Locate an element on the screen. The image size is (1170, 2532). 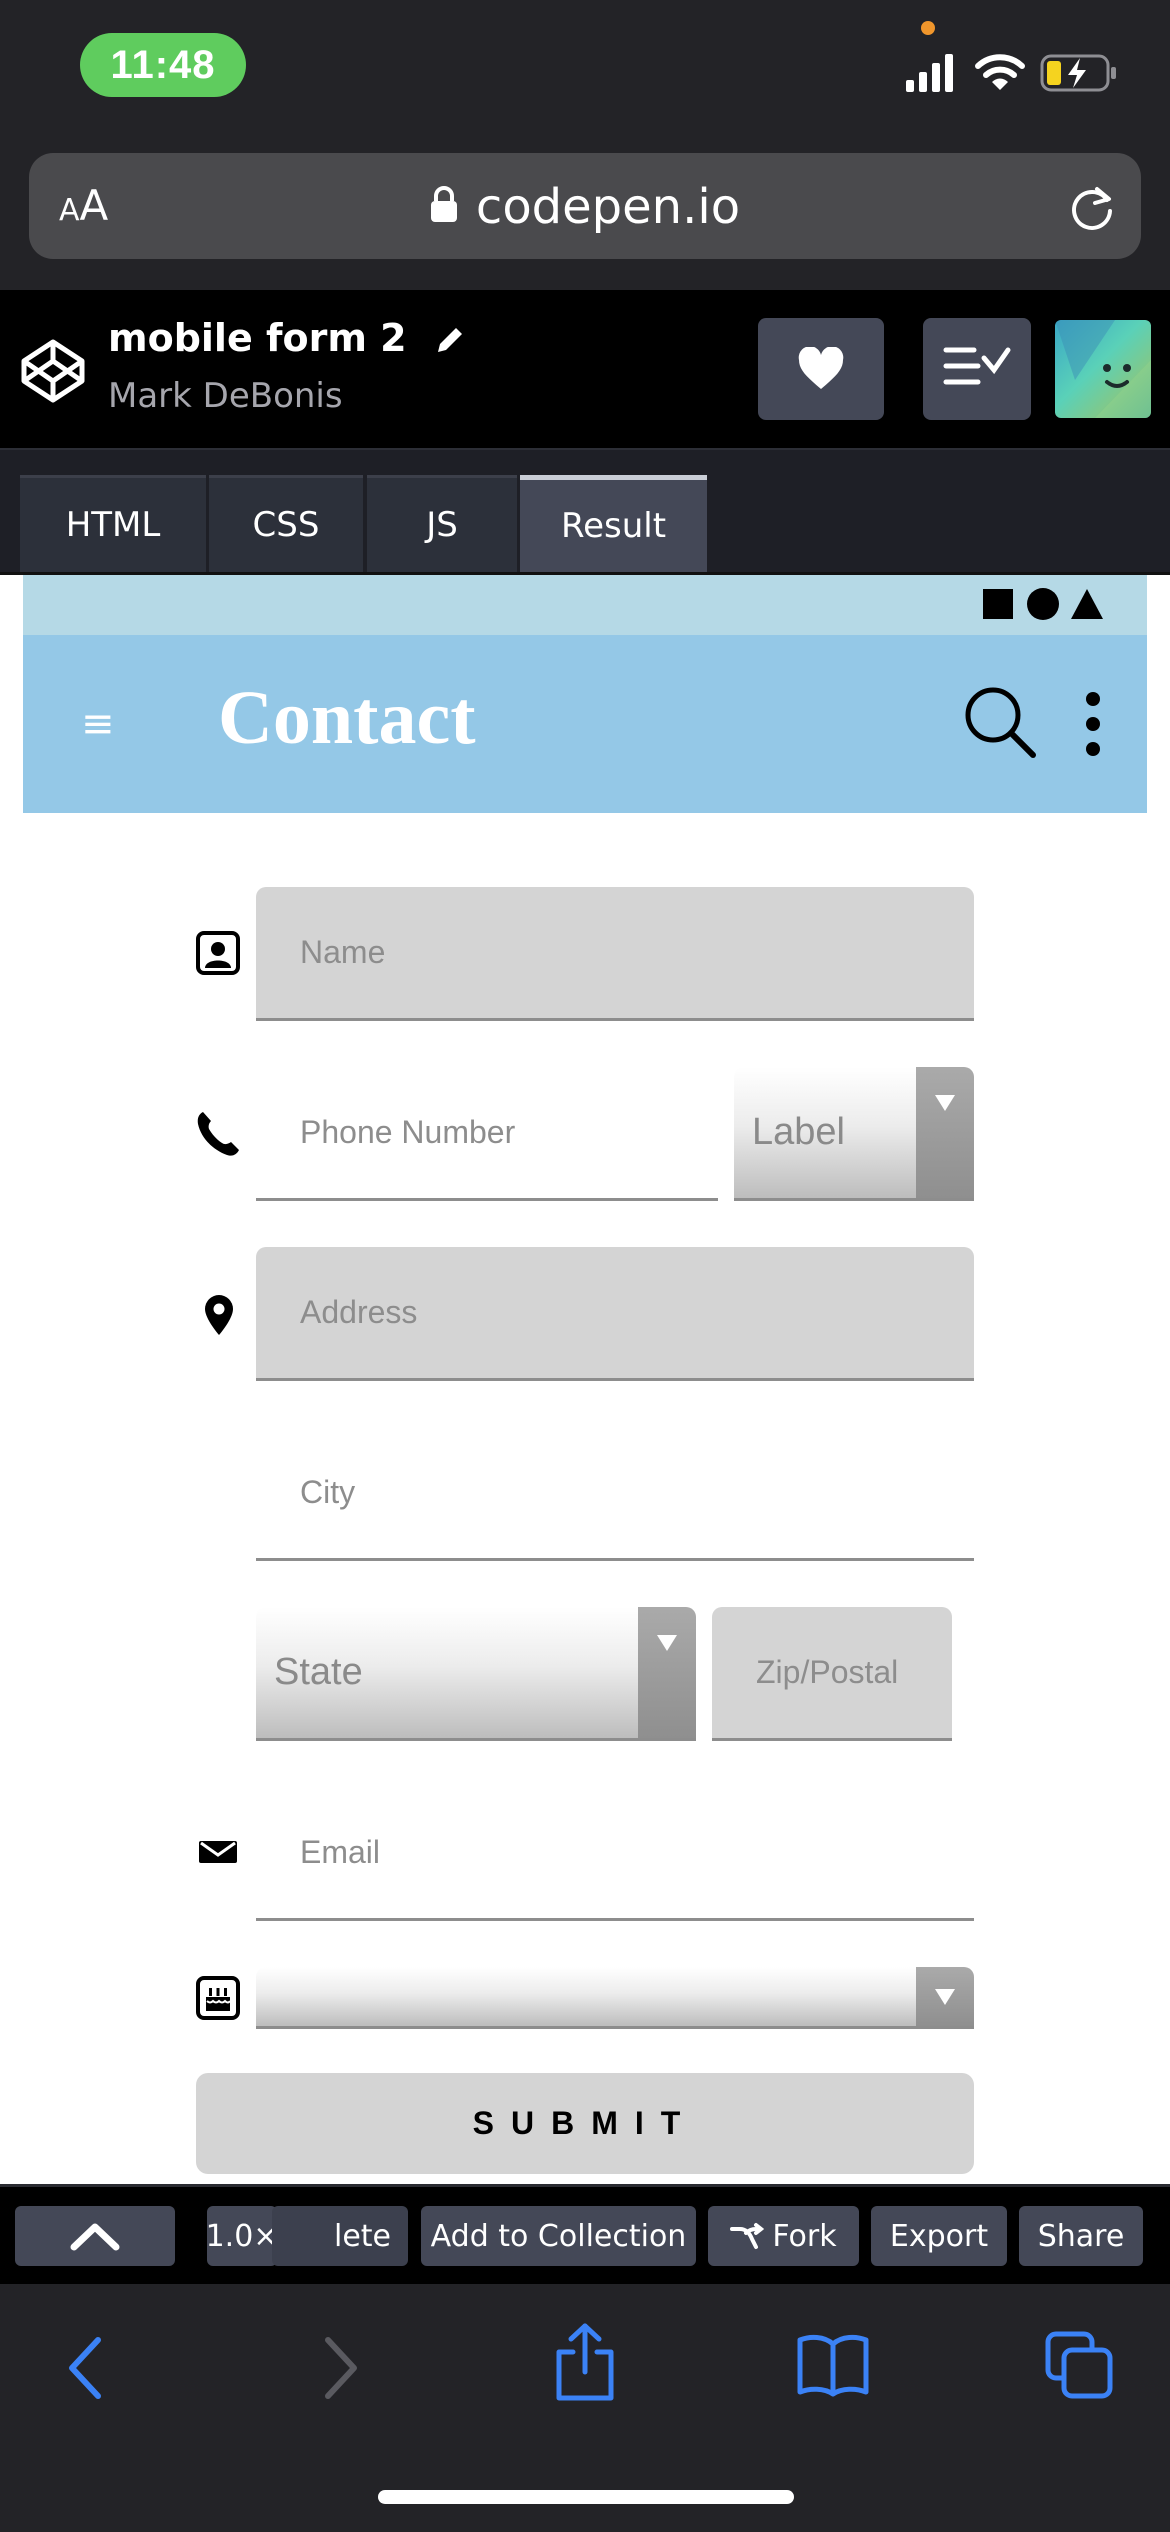
bookmarks-icon is located at coordinates (833, 2365).